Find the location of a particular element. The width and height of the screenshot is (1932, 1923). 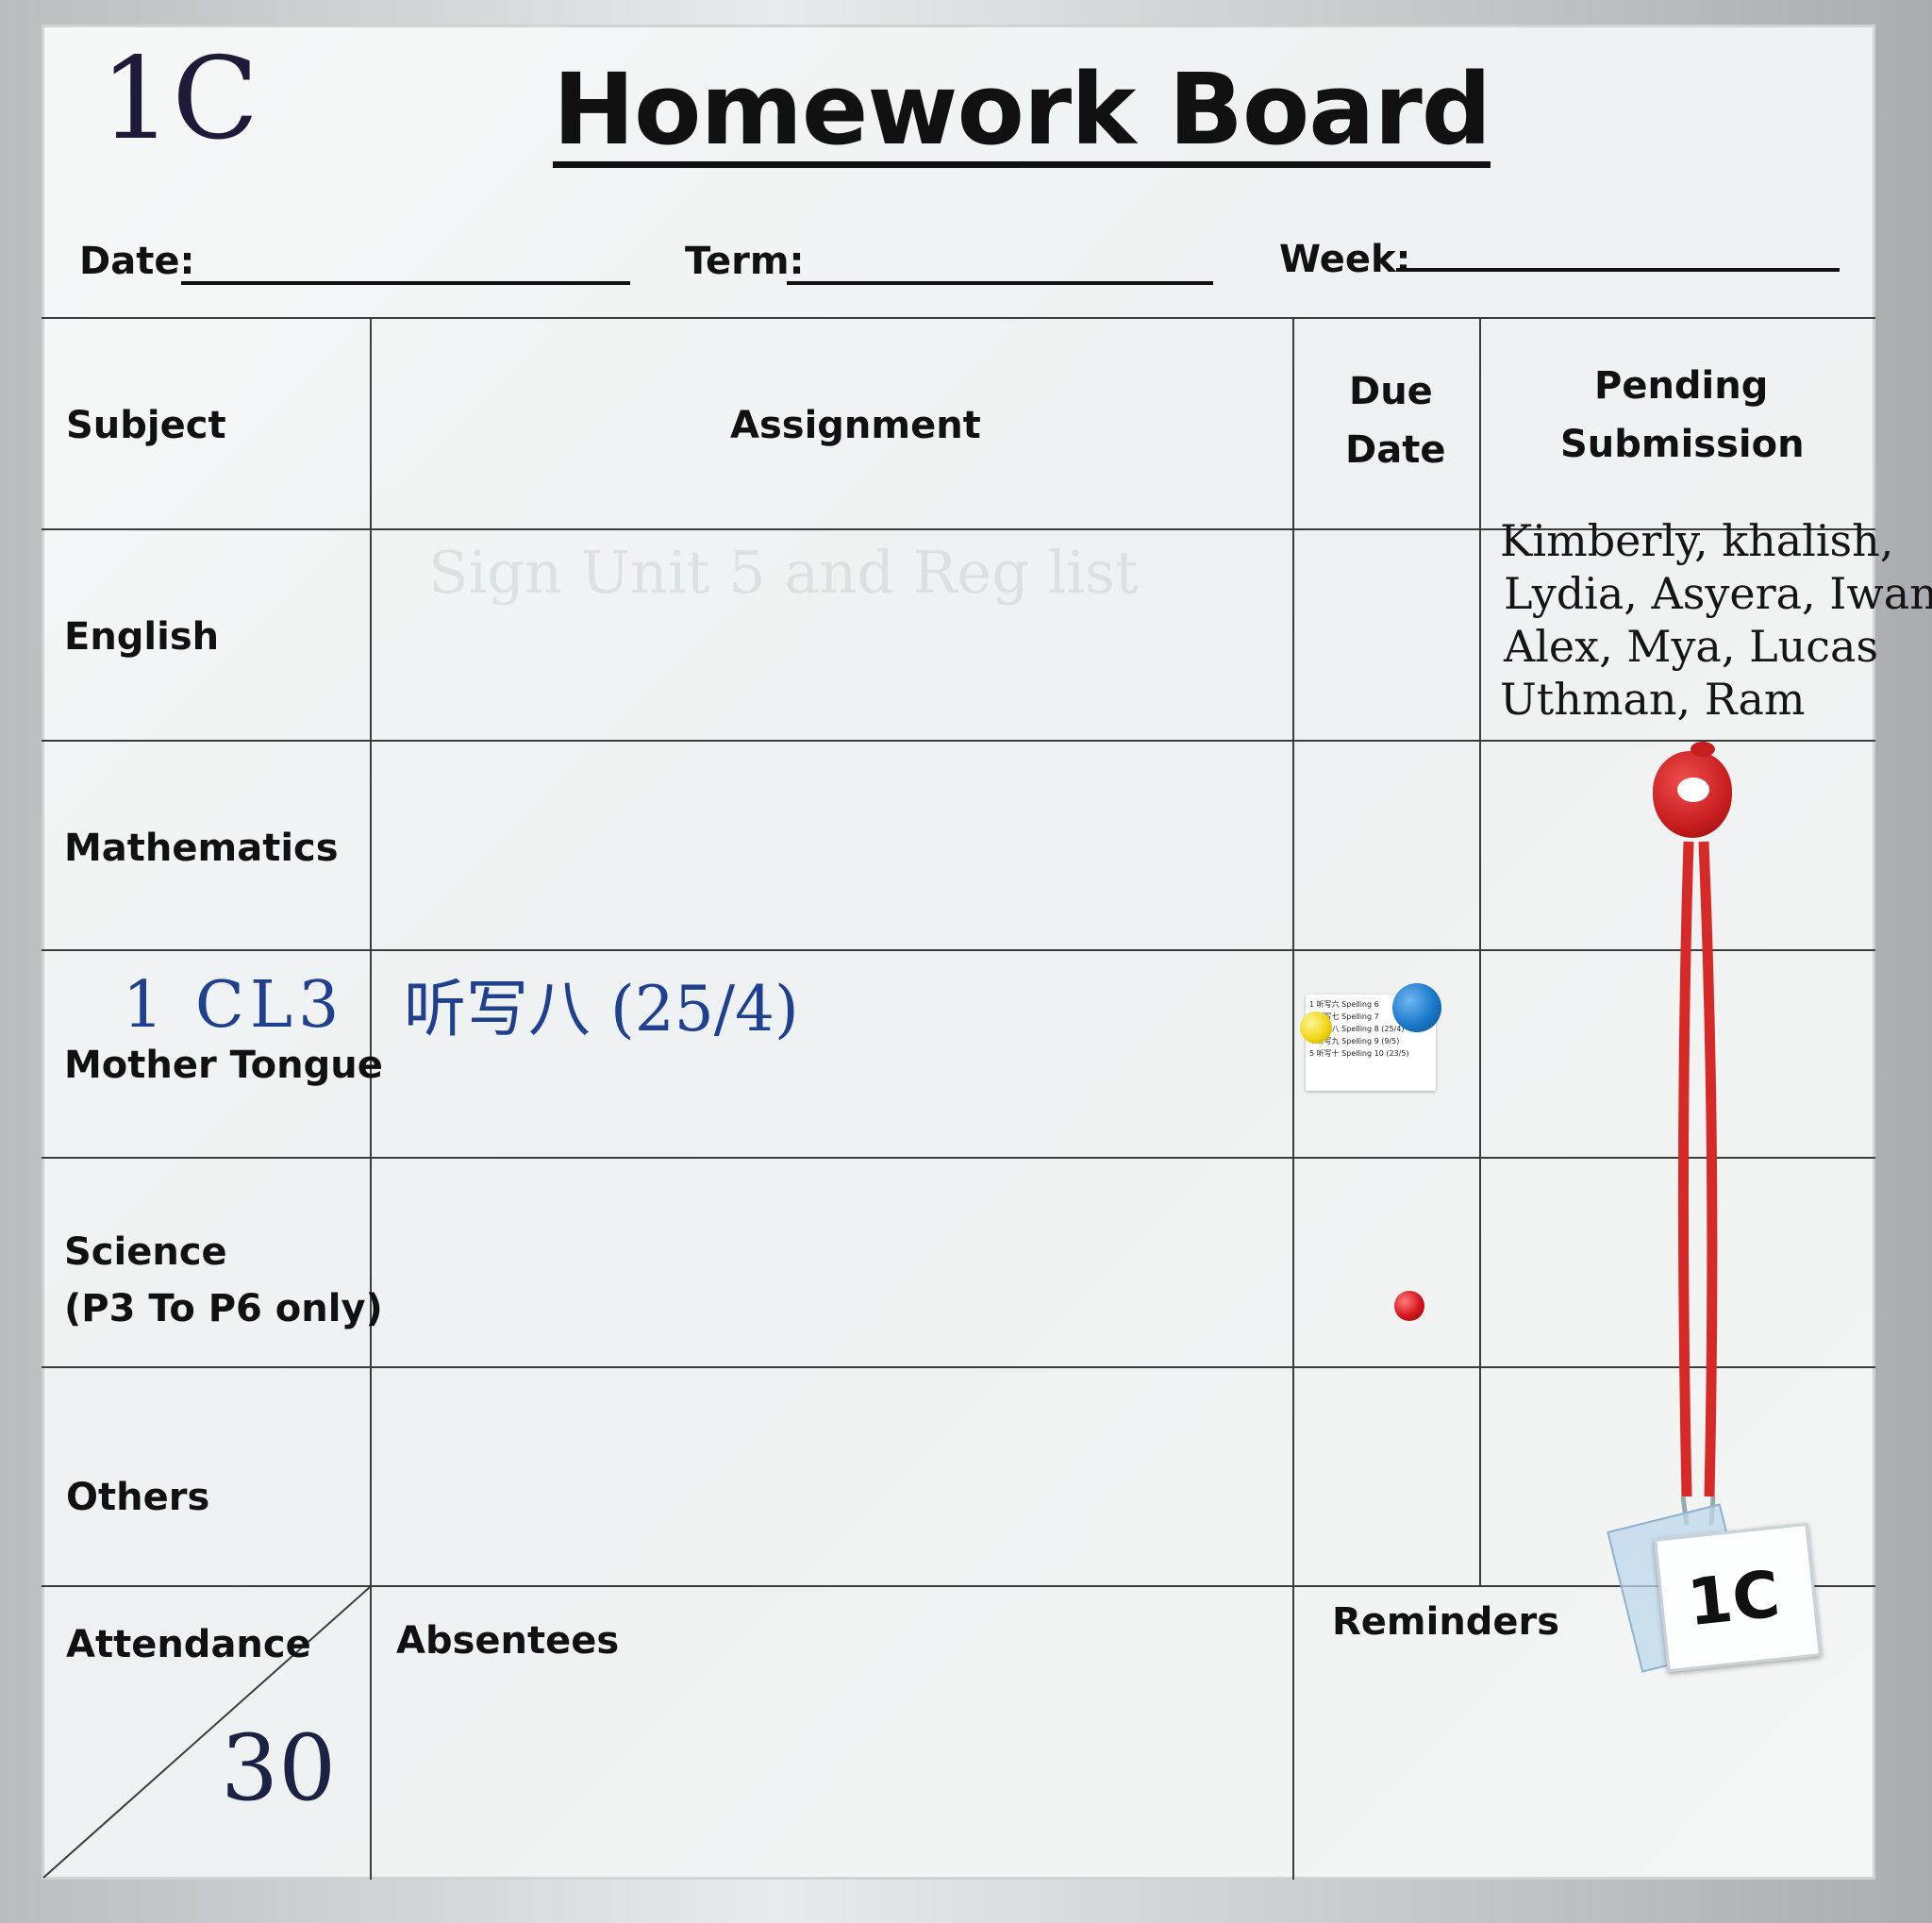

pending-english-3: Alex, Mya, Lucas is located at coordinates (1692, 646).